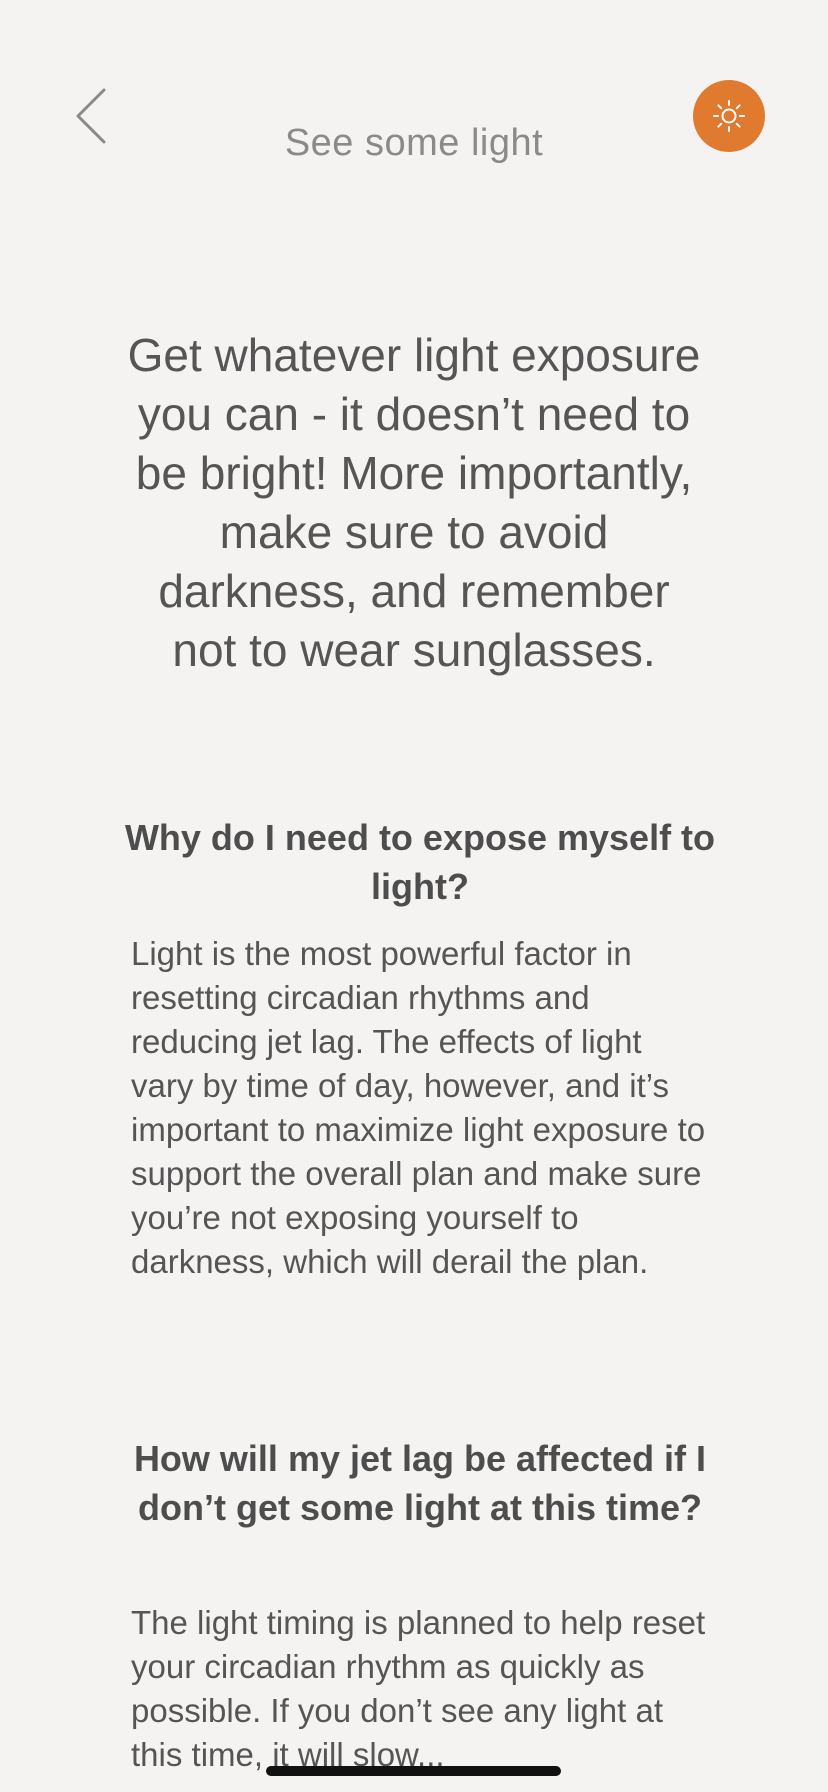 The width and height of the screenshot is (828, 1792). Describe the element at coordinates (420, 862) in the screenshot. I see `section-title-why: Why do I need to expose myself to light?` at that location.